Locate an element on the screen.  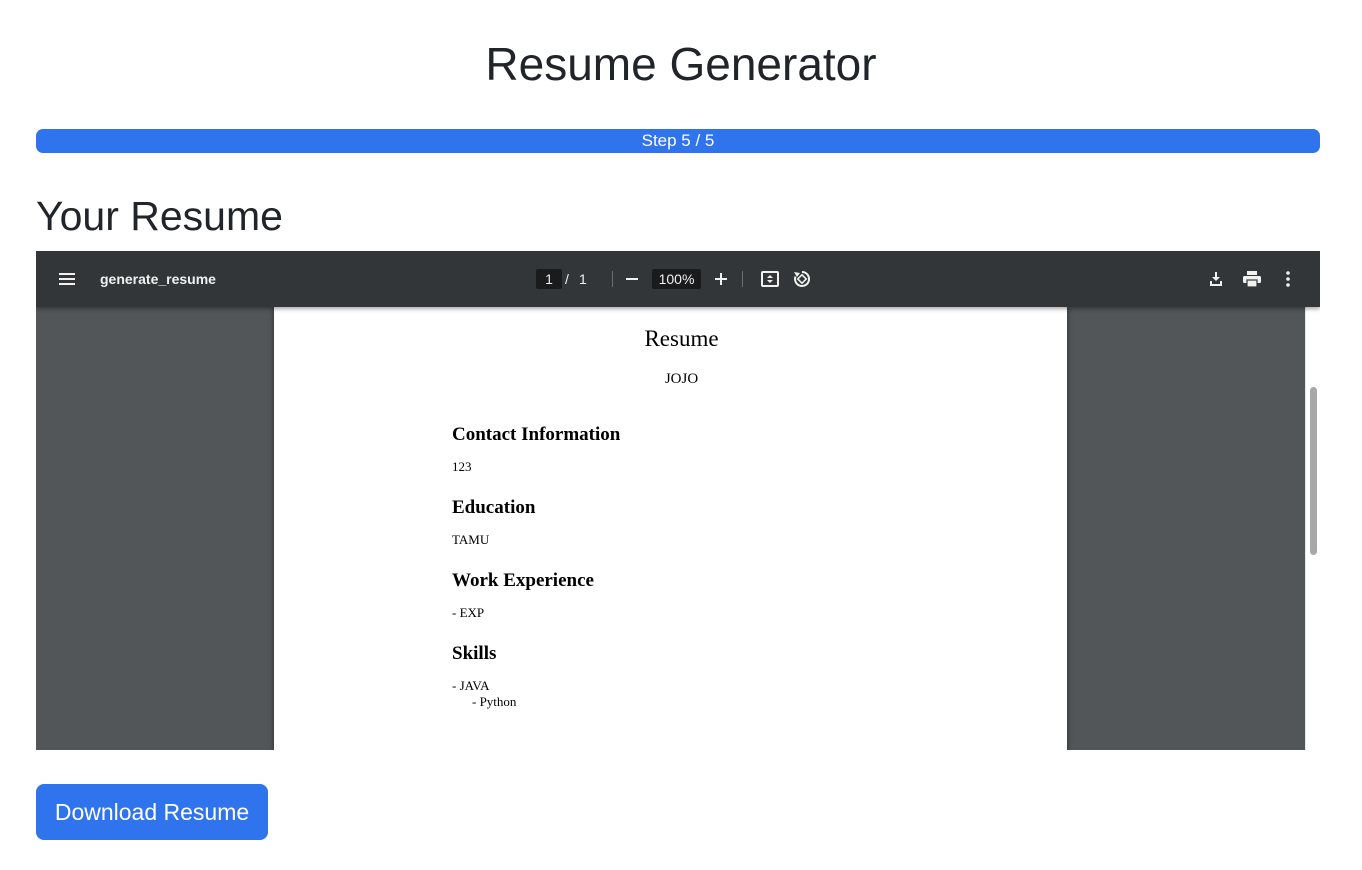
print-icon is located at coordinates (1252, 279).